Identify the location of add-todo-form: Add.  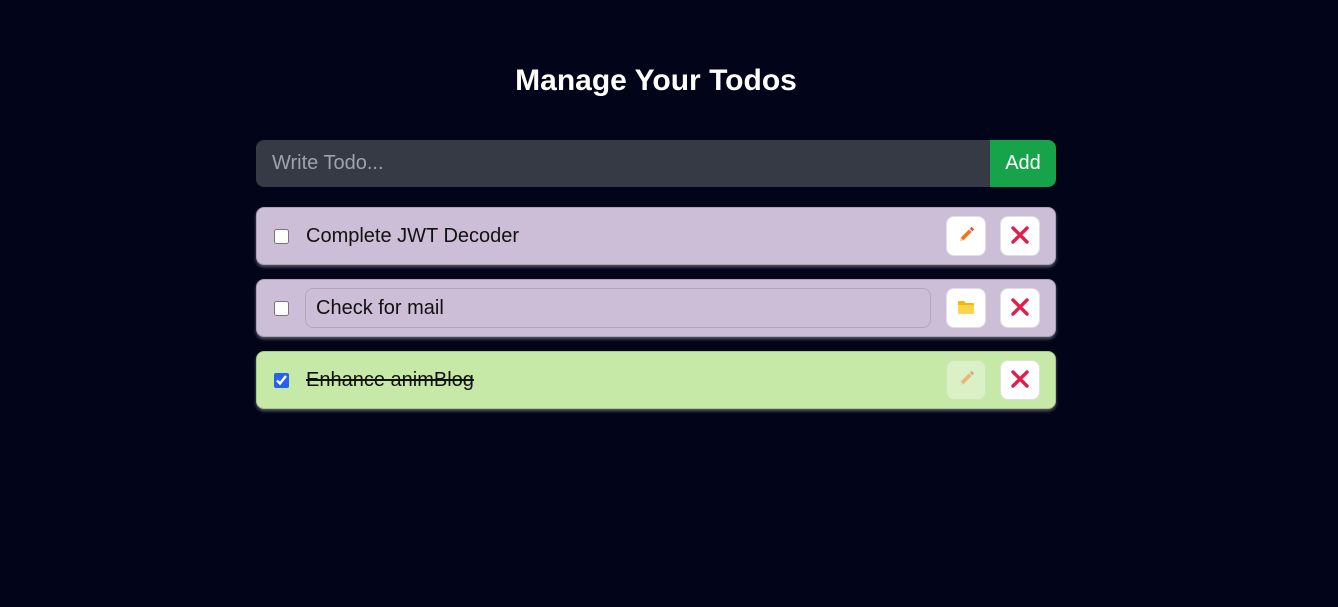
(656, 163).